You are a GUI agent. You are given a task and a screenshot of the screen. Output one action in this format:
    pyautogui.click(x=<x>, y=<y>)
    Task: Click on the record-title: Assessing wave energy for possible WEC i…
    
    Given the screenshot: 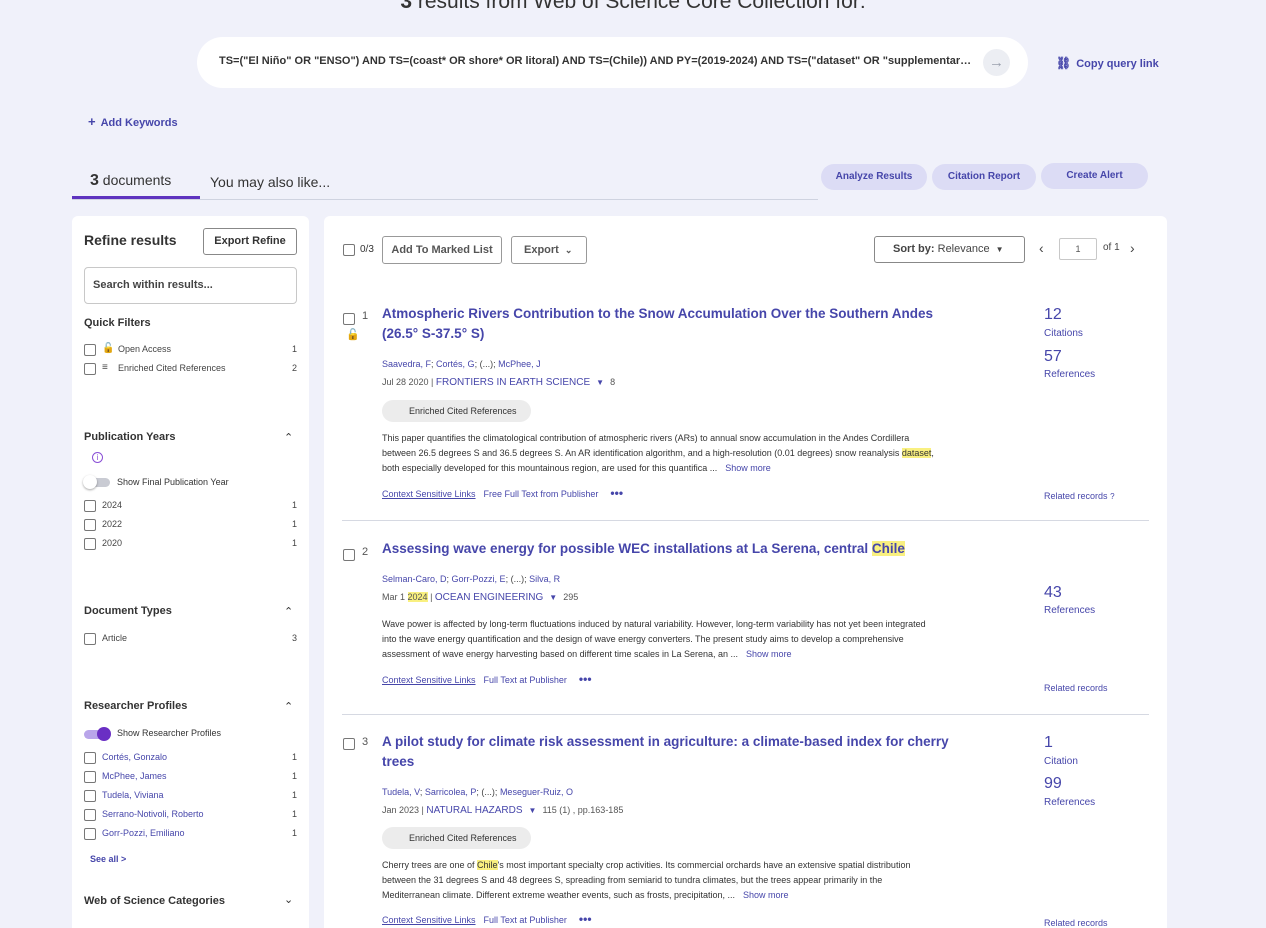 What is the action you would take?
    pyautogui.click(x=682, y=549)
    